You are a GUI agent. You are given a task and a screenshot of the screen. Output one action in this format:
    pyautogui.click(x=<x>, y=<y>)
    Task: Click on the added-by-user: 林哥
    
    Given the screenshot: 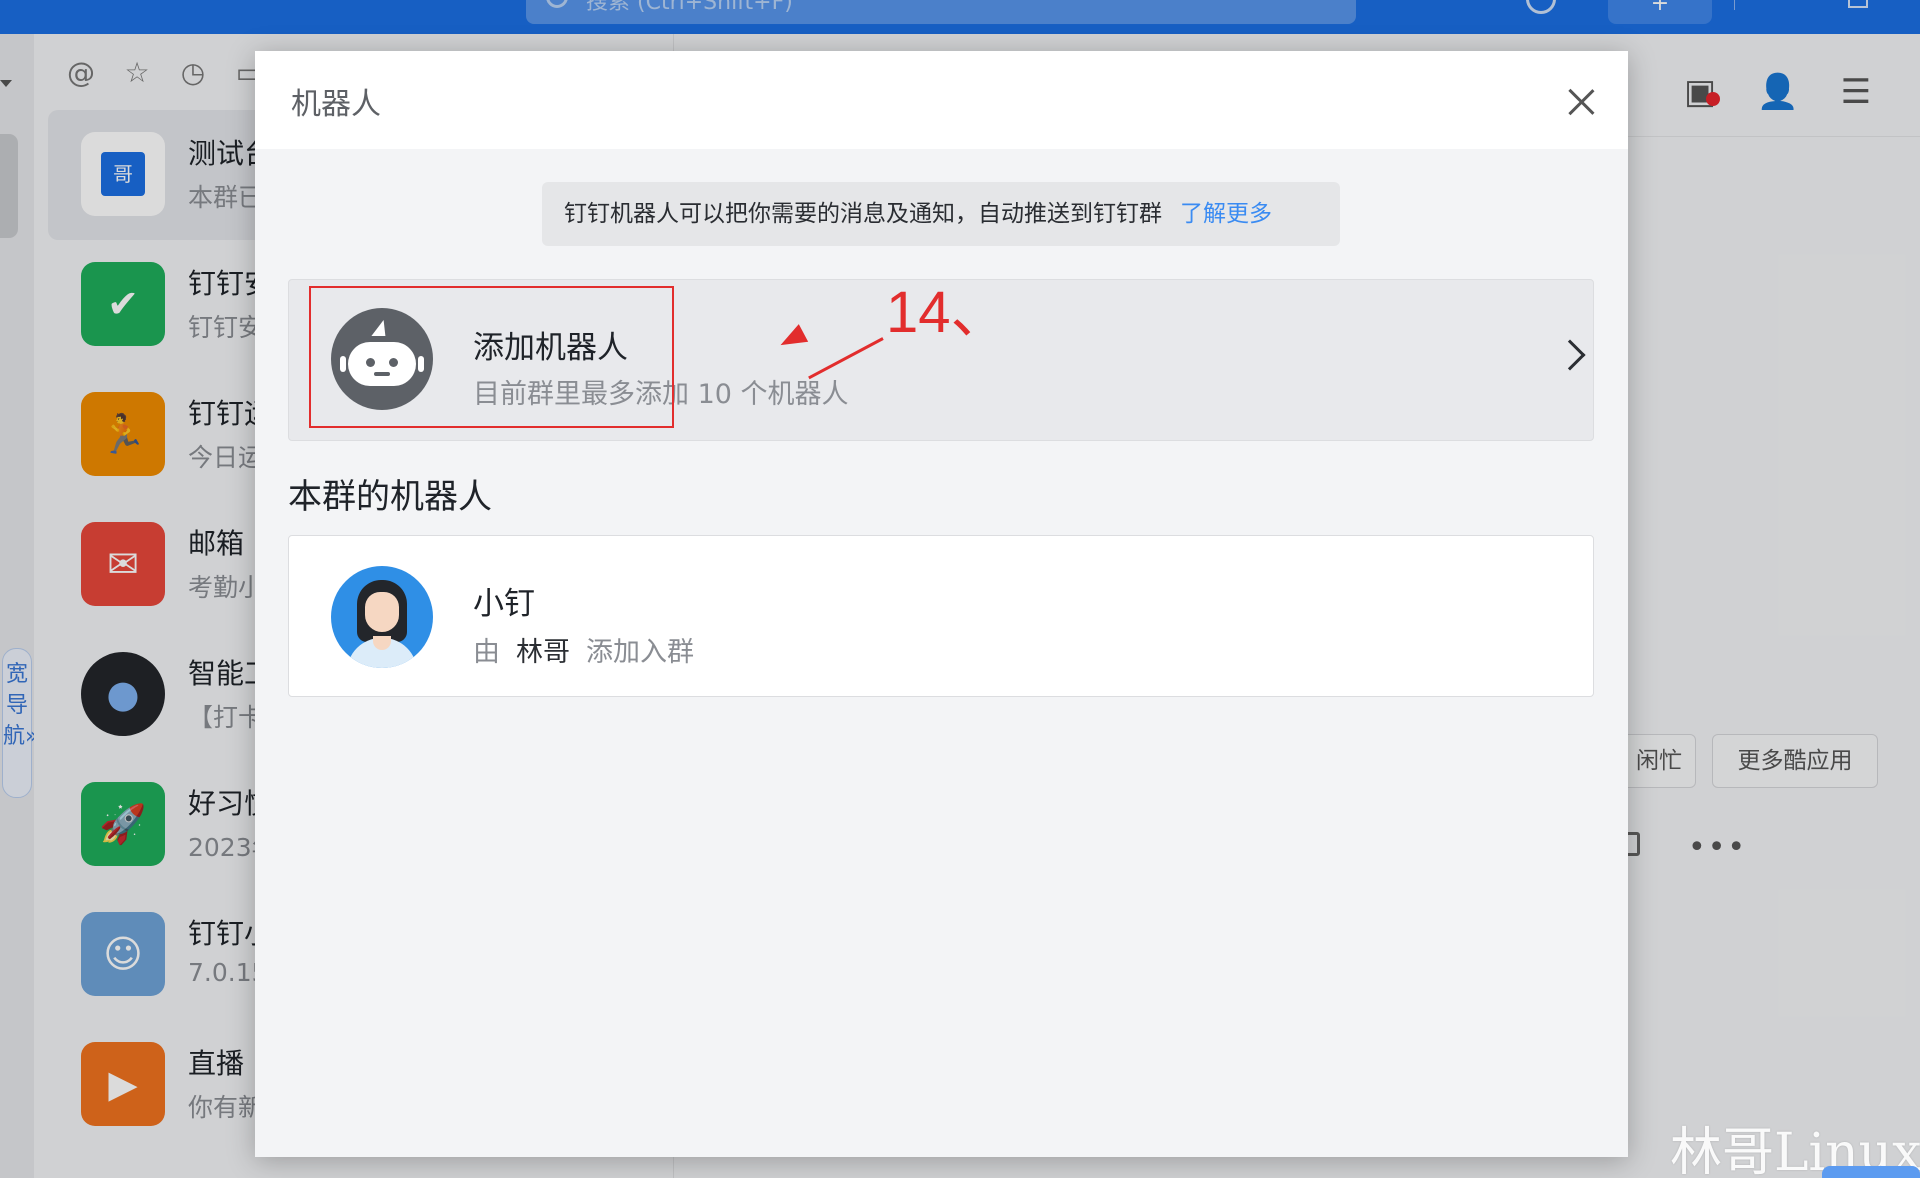 What is the action you would take?
    pyautogui.click(x=543, y=652)
    